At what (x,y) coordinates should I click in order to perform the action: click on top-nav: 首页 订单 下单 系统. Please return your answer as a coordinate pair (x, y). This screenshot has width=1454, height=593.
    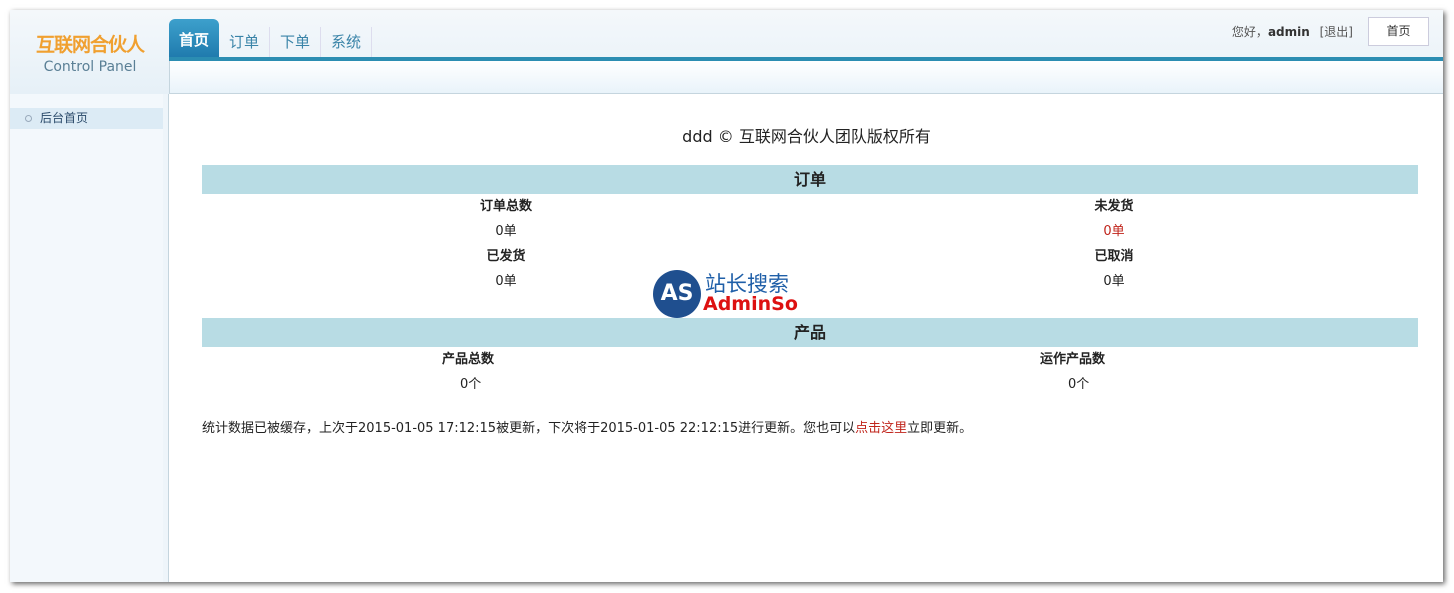
    Looking at the image, I should click on (271, 39).